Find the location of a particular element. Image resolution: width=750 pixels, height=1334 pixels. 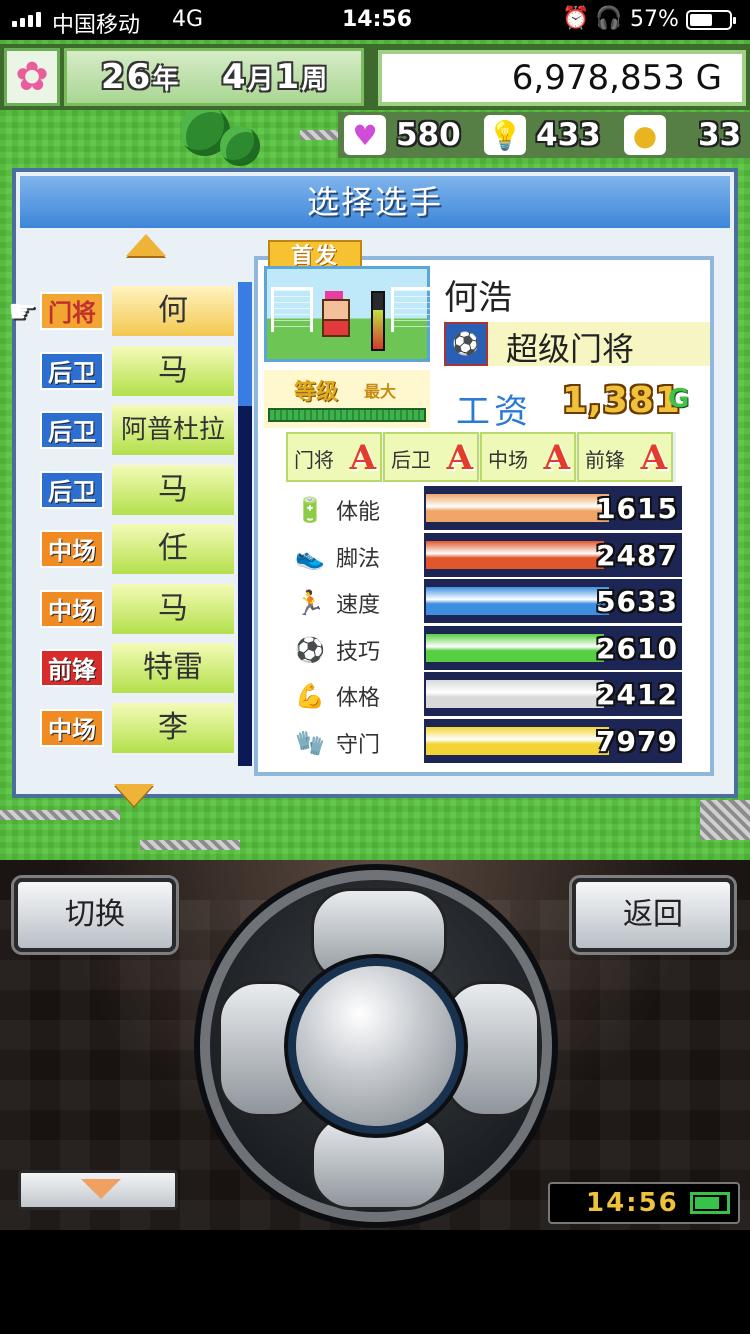

dpad-center is located at coordinates (376, 1046).